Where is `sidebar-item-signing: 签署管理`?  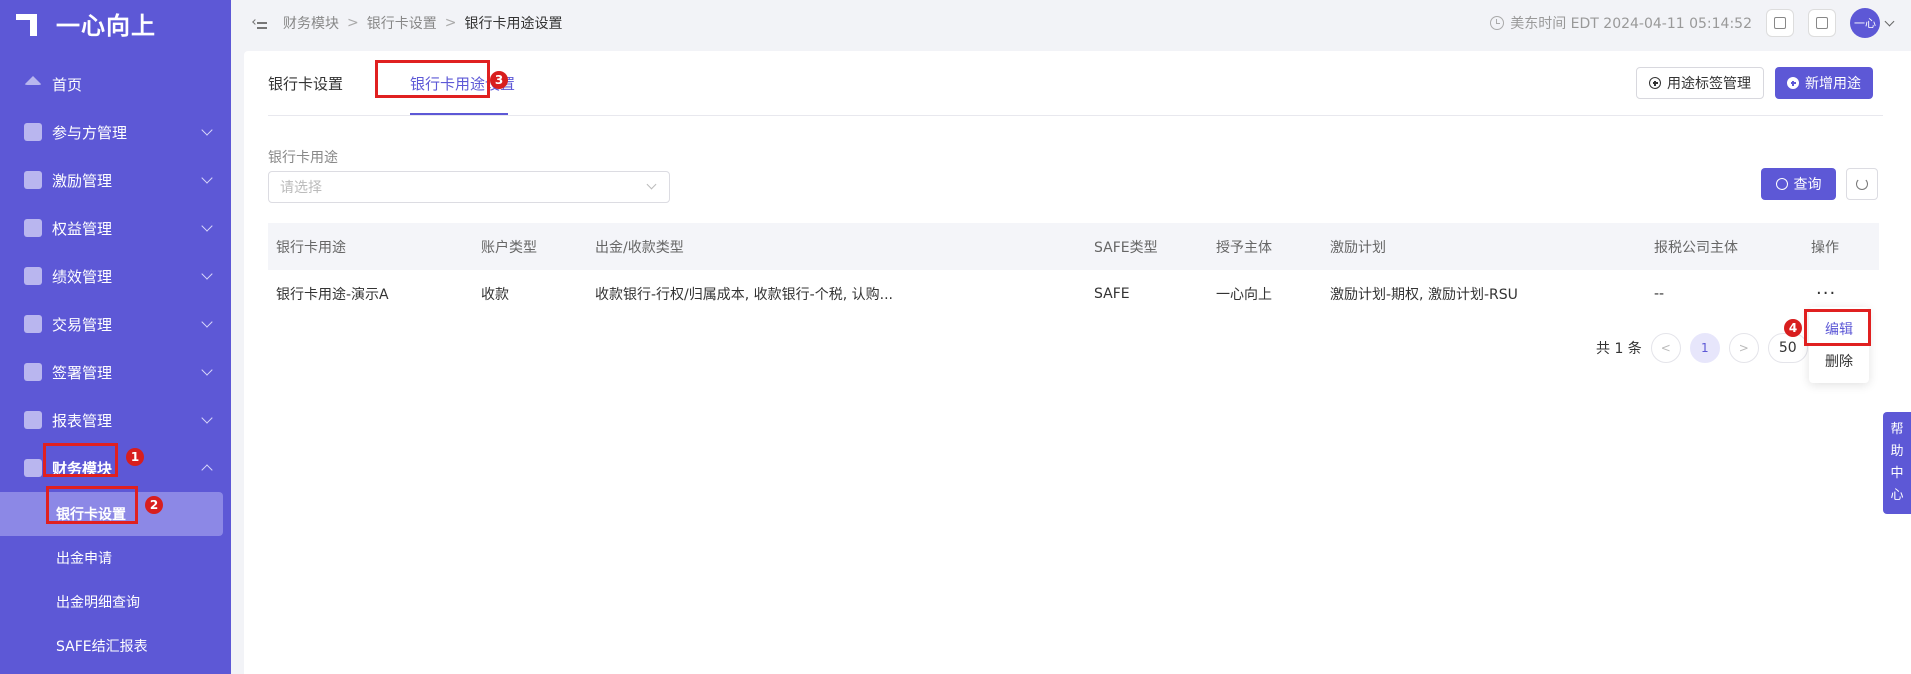 sidebar-item-signing: 签署管理 is located at coordinates (115, 372).